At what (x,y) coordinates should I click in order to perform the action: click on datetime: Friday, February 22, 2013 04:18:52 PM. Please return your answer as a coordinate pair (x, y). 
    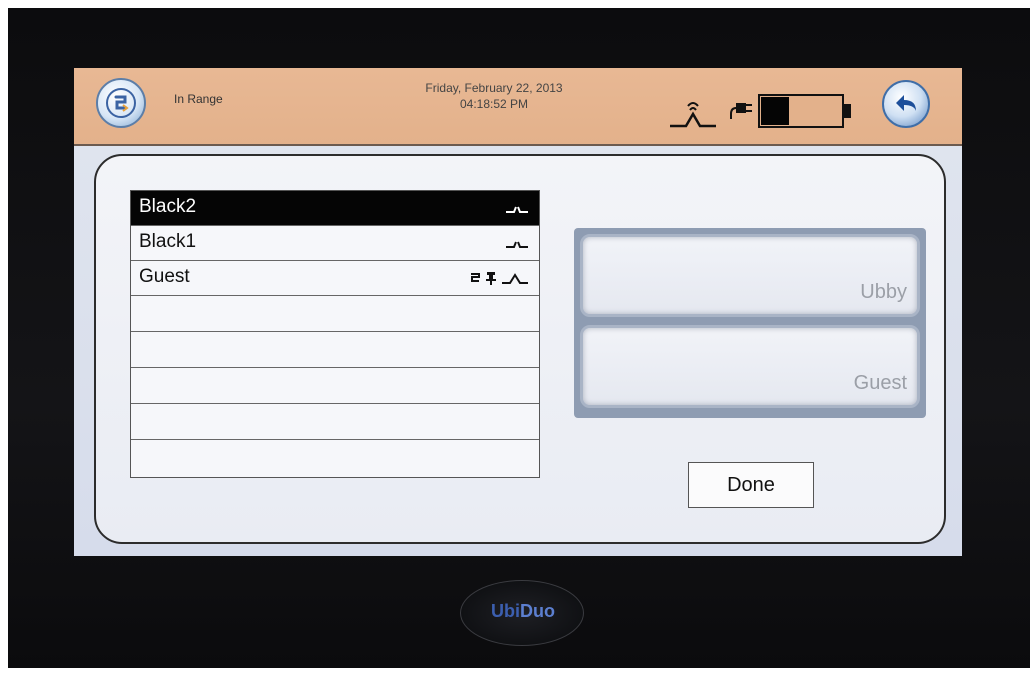
    Looking at the image, I should click on (494, 96).